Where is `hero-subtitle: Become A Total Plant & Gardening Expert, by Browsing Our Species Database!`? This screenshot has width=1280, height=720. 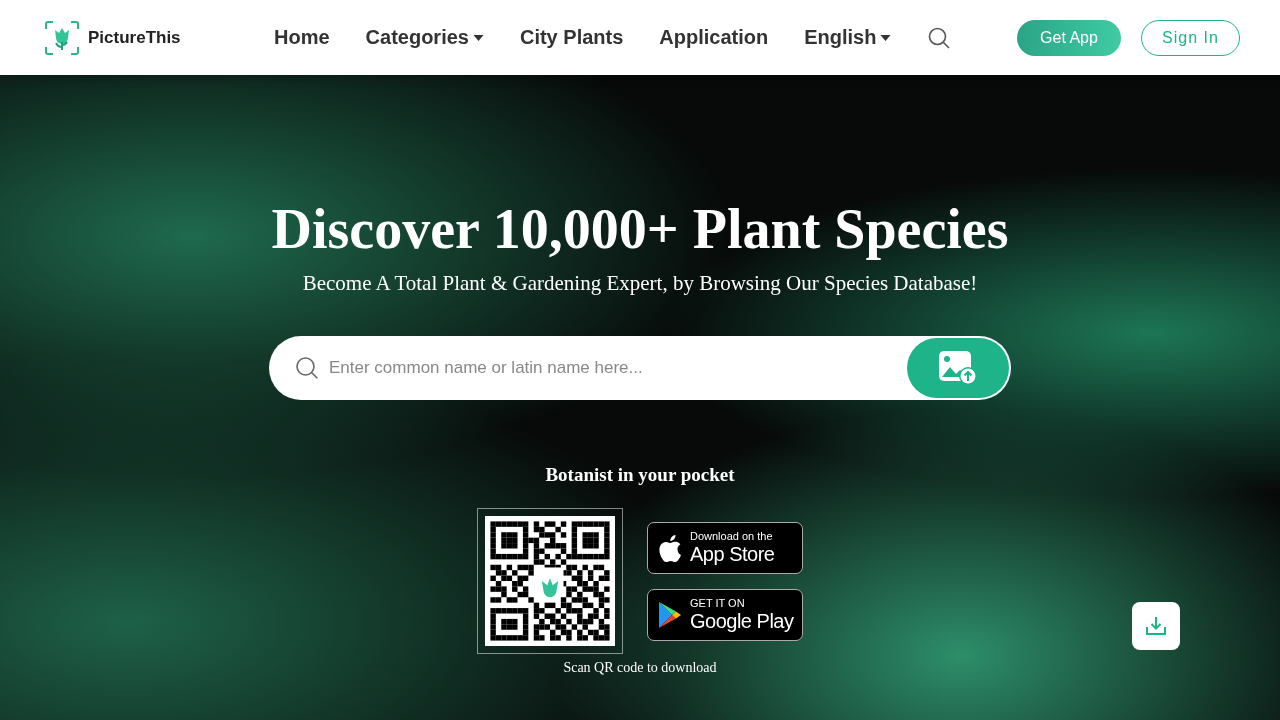 hero-subtitle: Become A Total Plant & Gardening Expert, by Browsing Our Species Database! is located at coordinates (640, 283).